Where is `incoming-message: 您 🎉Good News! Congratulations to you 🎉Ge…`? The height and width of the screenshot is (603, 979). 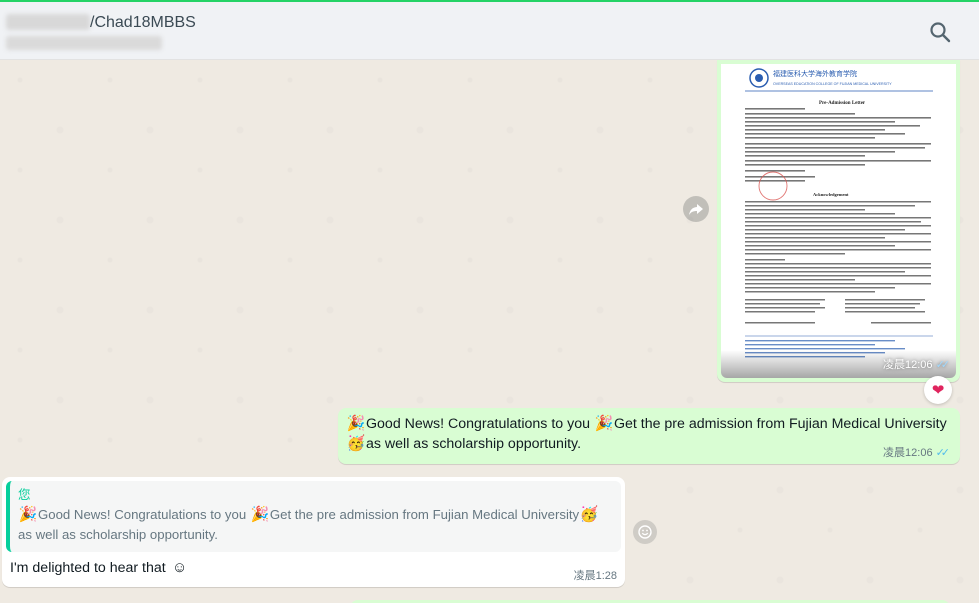 incoming-message: 您 🎉Good News! Congratulations to you 🎉Ge… is located at coordinates (313, 532).